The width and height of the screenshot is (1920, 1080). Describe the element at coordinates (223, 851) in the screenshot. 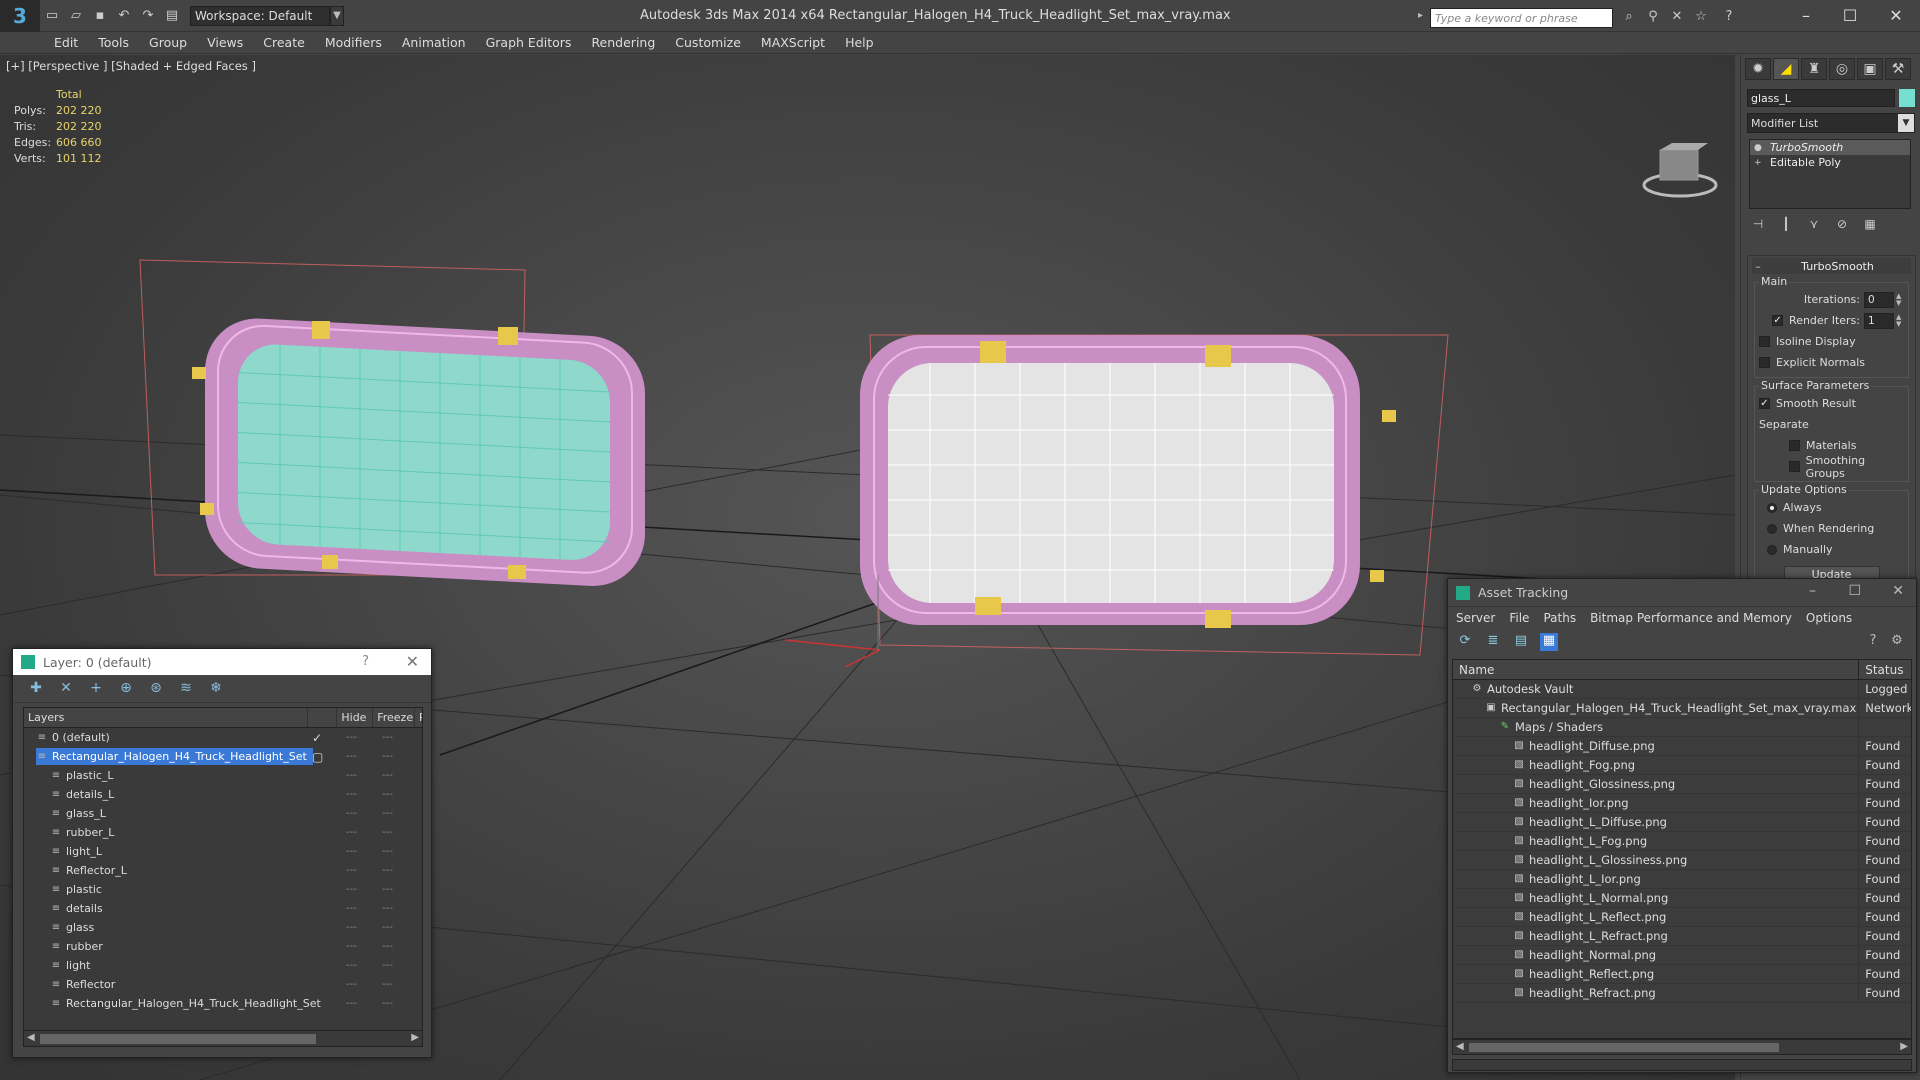

I see `layer-row: ≡ light_L --- ---` at that location.